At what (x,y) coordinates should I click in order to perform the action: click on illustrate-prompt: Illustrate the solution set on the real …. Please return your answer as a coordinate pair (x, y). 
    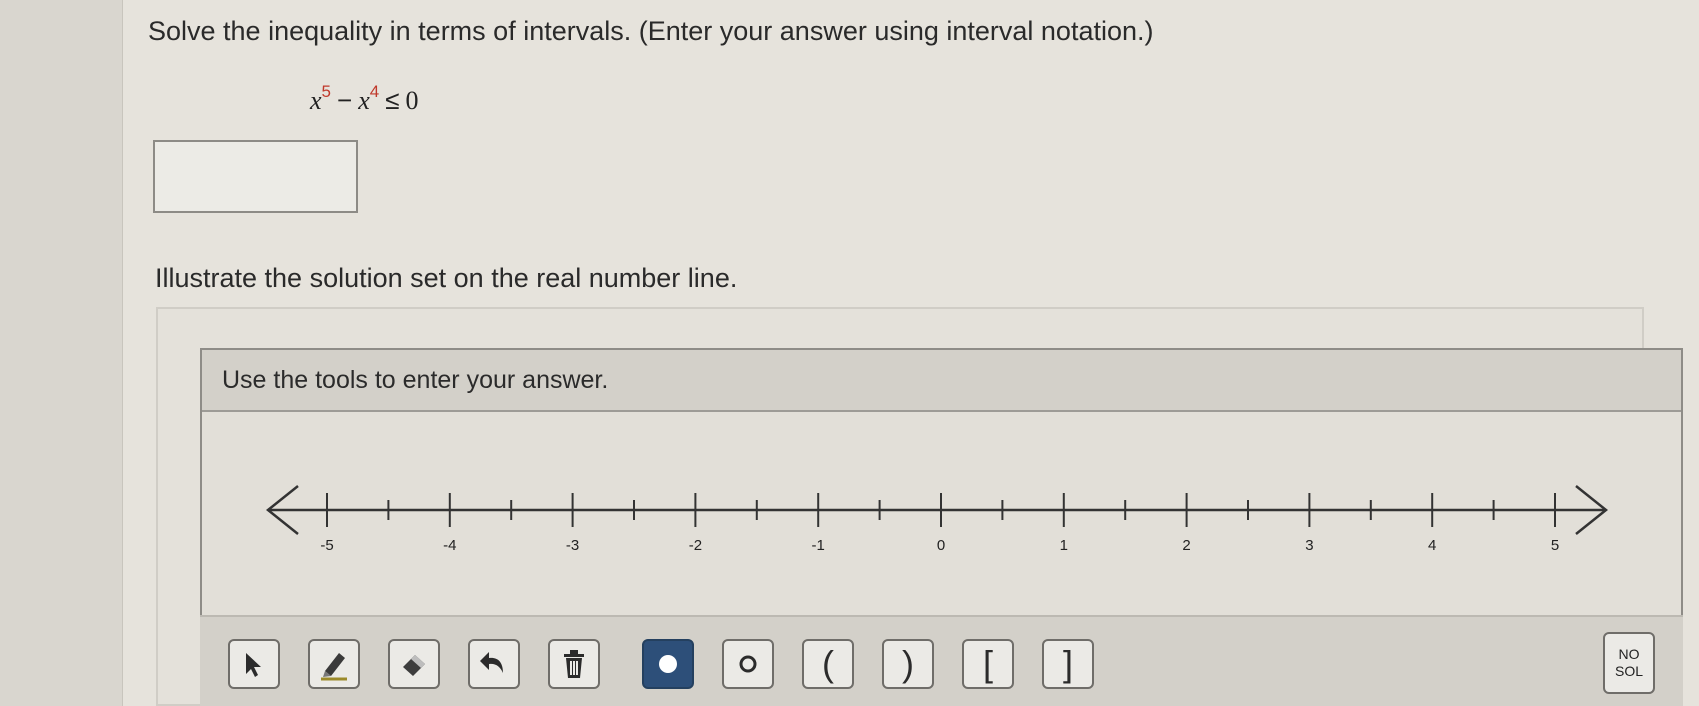
    Looking at the image, I should click on (446, 278).